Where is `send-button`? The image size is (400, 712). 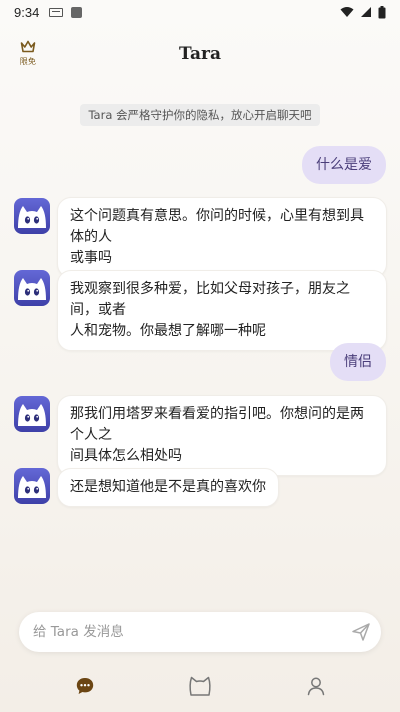 send-button is located at coordinates (361, 632).